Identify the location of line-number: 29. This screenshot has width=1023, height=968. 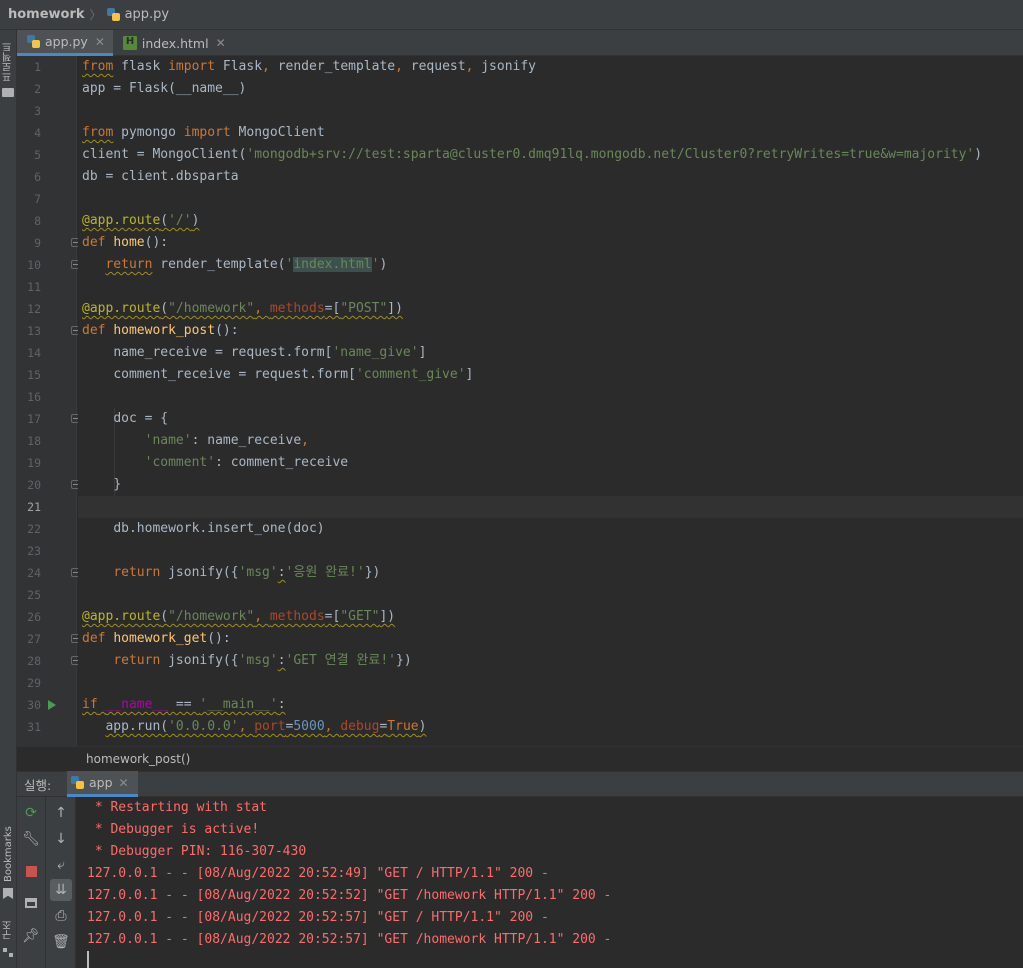
(34, 683).